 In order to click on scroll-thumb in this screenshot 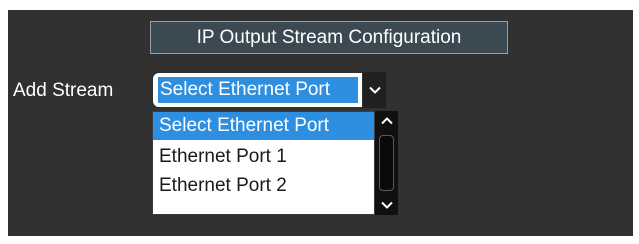, I will do `click(386, 163)`.